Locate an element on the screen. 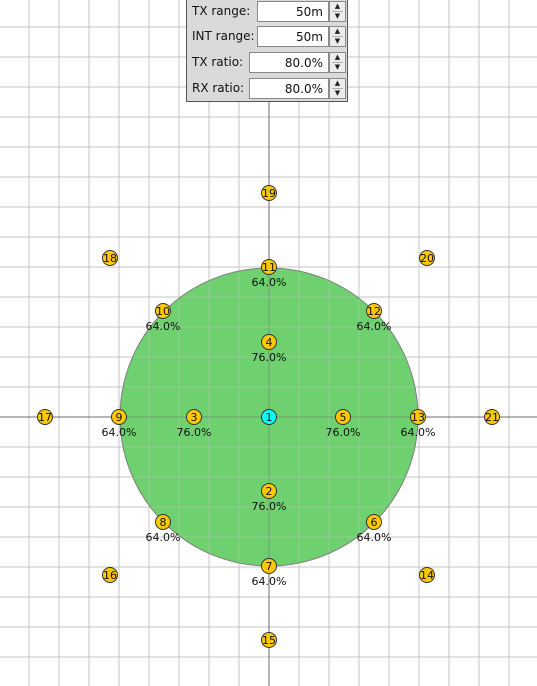 The height and width of the screenshot is (686, 537). node-id-label: 3 is located at coordinates (194, 417).